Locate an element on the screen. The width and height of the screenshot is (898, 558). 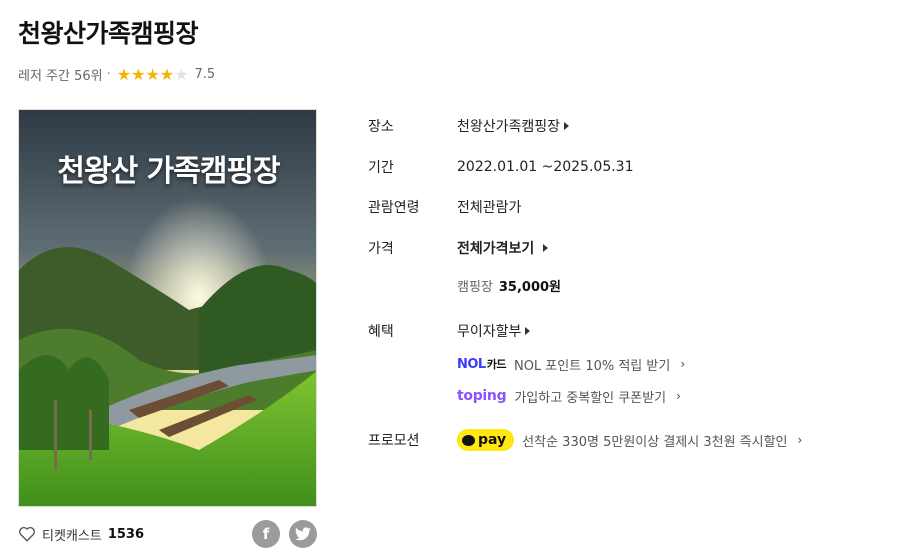
rating-score: 7.5 is located at coordinates (205, 74).